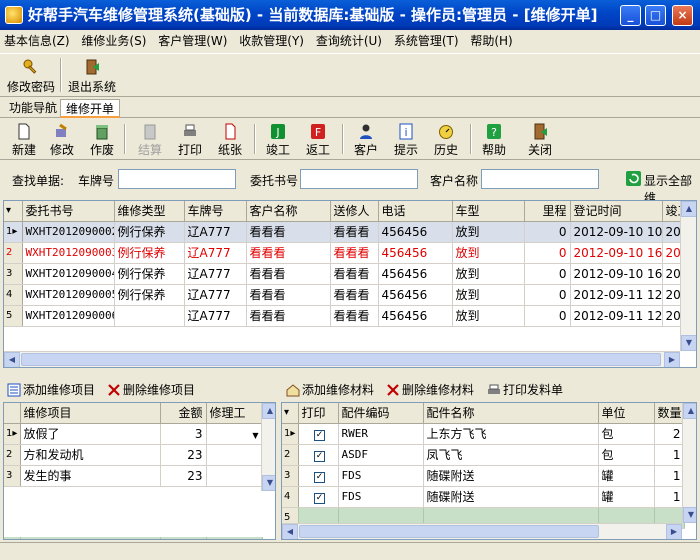 This screenshot has width=700, height=560. What do you see at coordinates (483, 455) in the screenshot?
I see `table-row: 2 ✓ ASDF 凤飞飞 包 1` at bounding box center [483, 455].